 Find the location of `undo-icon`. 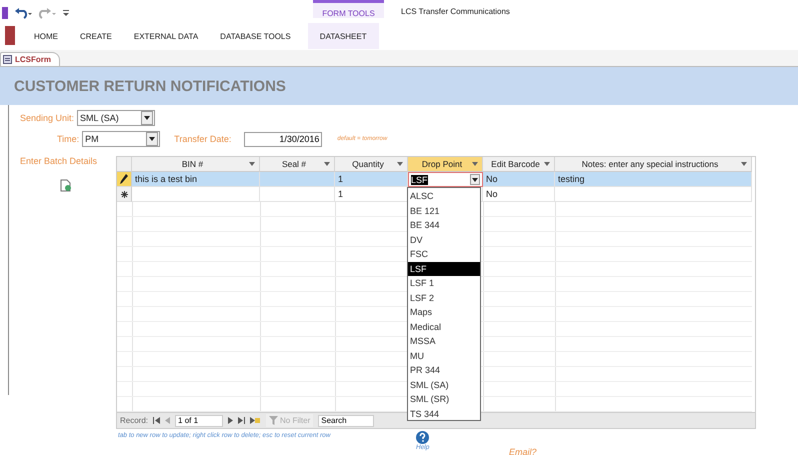

undo-icon is located at coordinates (23, 13).